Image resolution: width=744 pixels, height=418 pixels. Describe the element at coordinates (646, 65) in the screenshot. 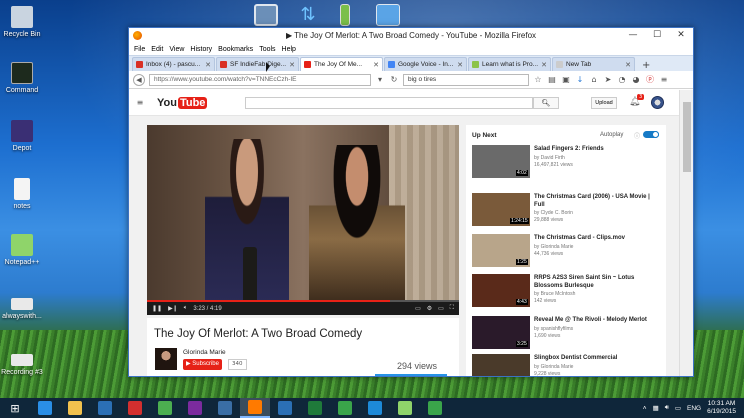

I see `new-tab-button: +` at that location.